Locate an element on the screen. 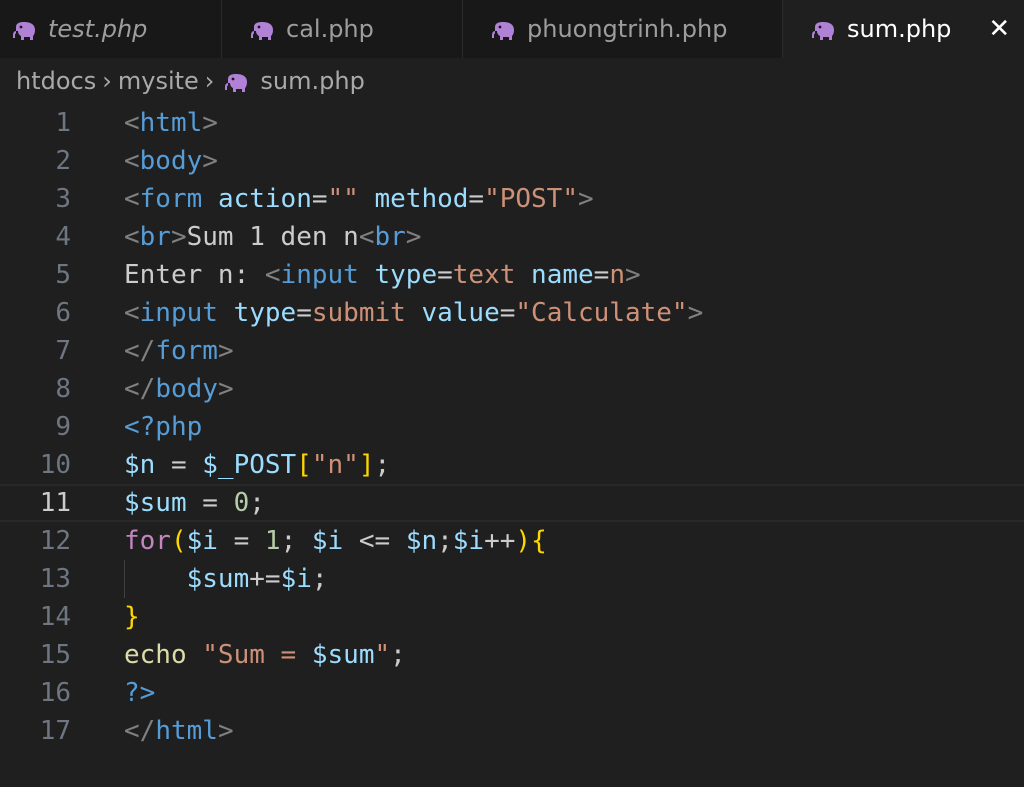 This screenshot has height=787, width=1024. code-text: } is located at coordinates (132, 617).